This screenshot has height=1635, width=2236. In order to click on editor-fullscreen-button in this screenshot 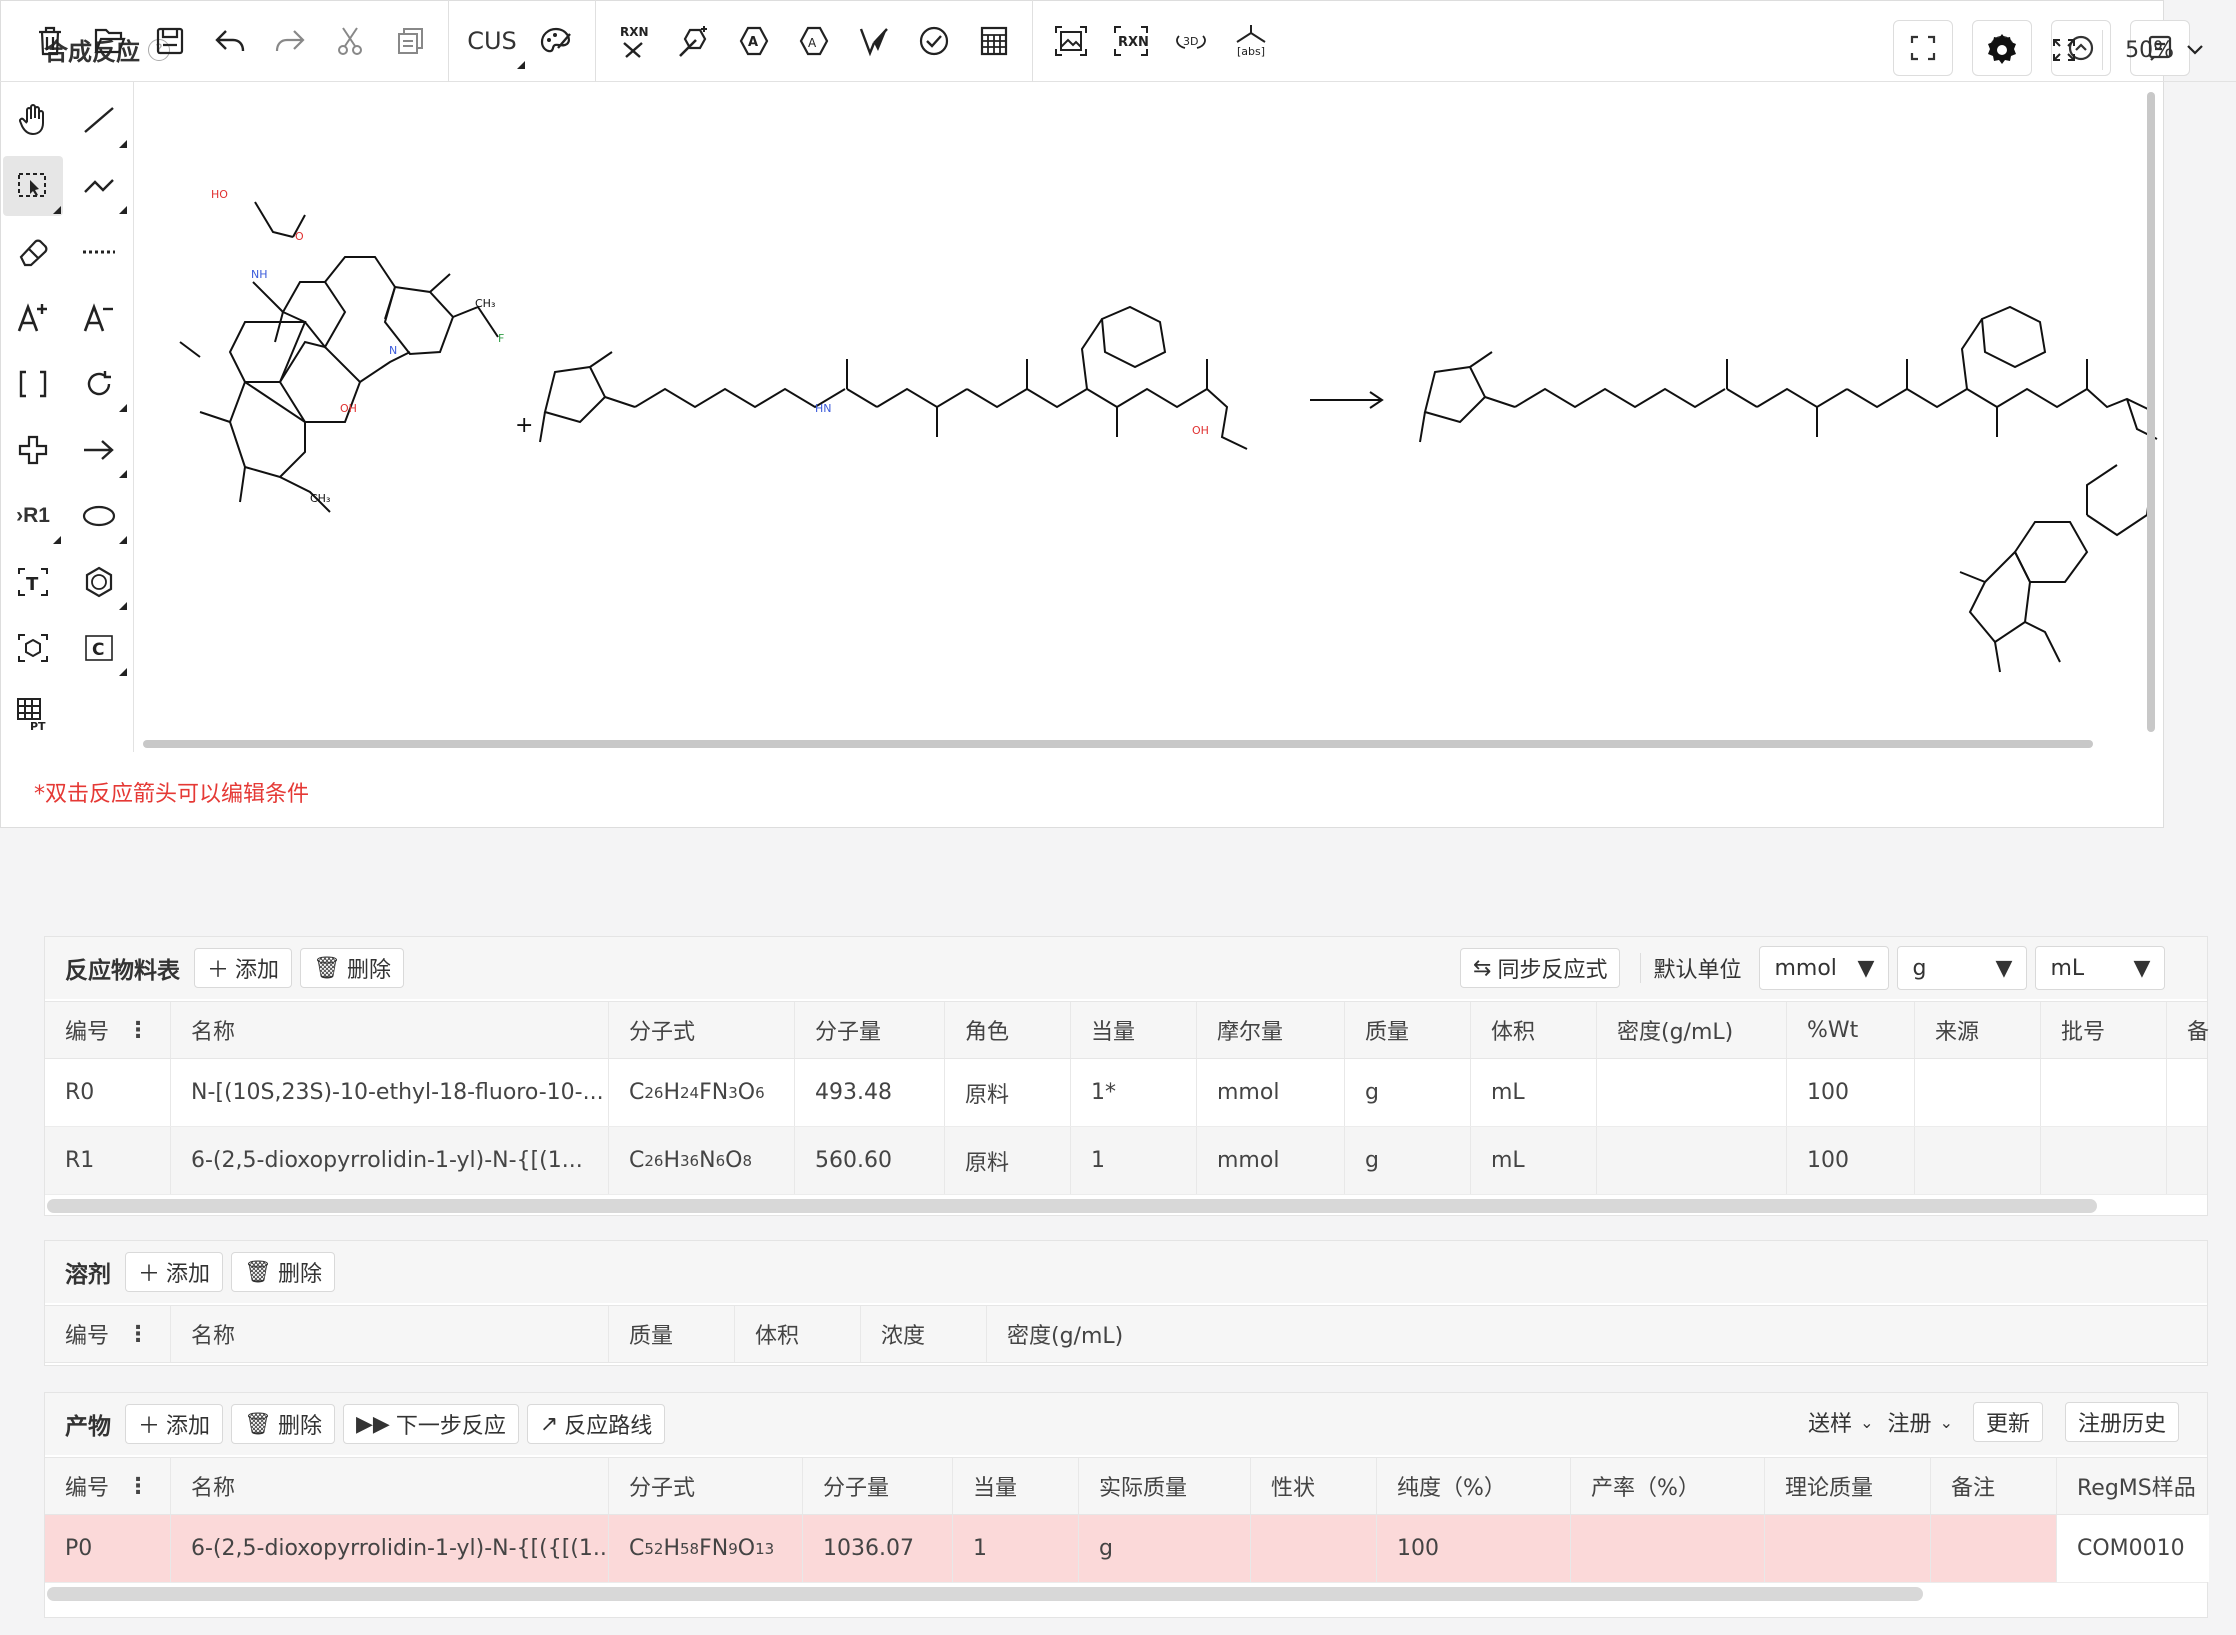, I will do `click(2064, 50)`.